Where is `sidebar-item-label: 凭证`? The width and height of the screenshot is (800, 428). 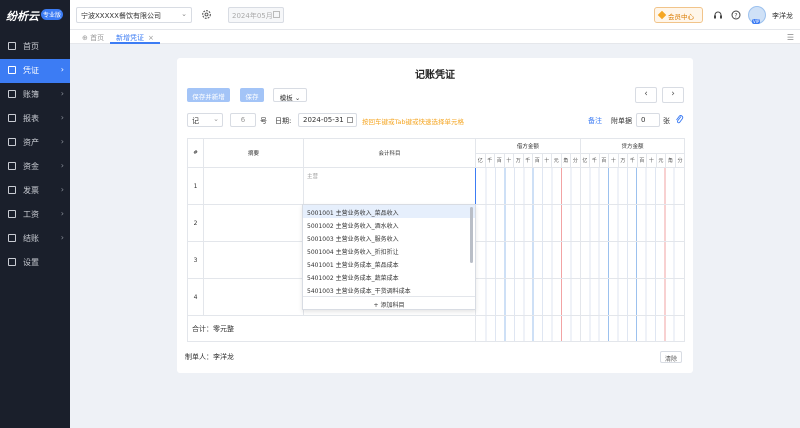 sidebar-item-label: 凭证 is located at coordinates (31, 70).